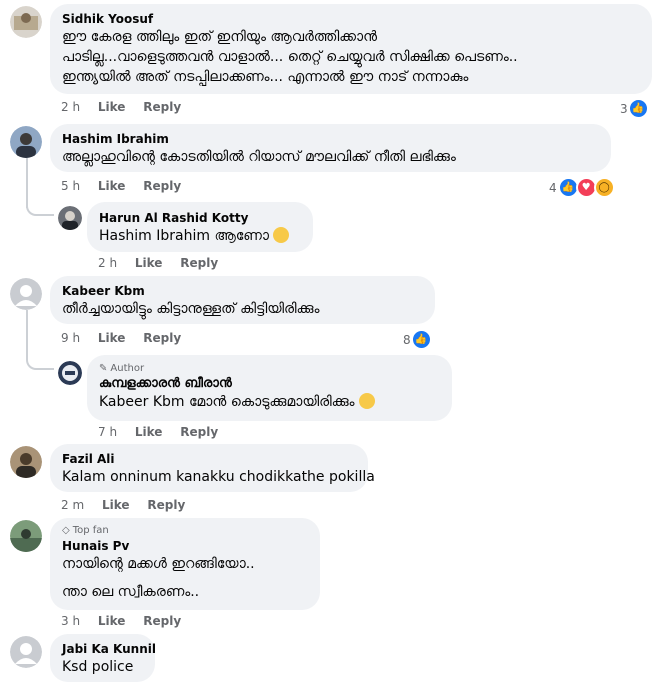 The image size is (661, 686). Describe the element at coordinates (227, 402) in the screenshot. I see `comment-text: Kabeer Kbm മോൻ കൊടുക്കുമായിരിക്കും` at that location.